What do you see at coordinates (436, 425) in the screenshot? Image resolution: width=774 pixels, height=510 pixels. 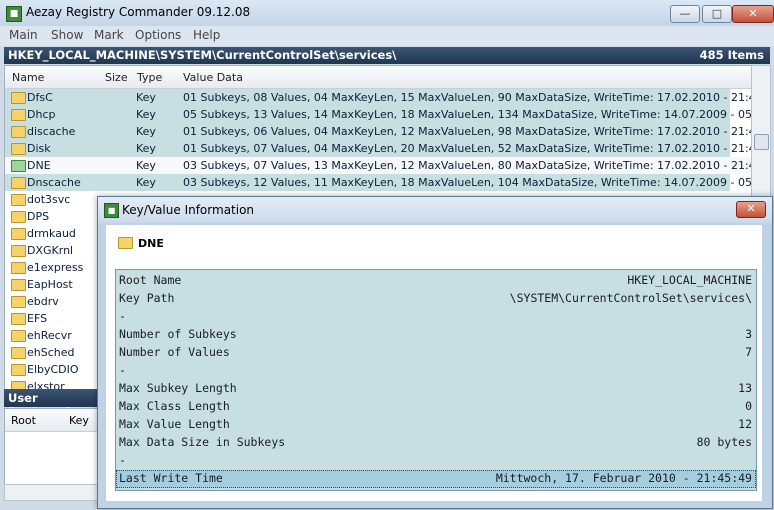 I see `info-row: Max Value Length 12` at bounding box center [436, 425].